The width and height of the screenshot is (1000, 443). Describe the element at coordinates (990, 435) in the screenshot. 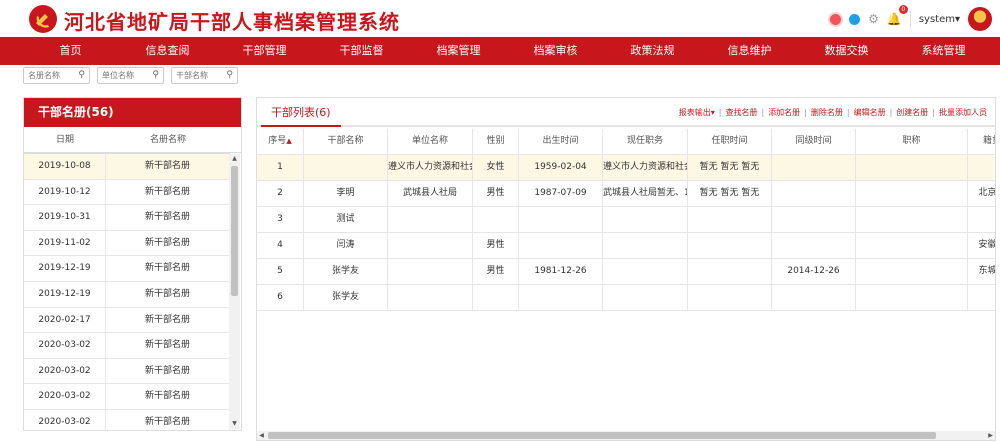

I see `scroll-right-icon: ▶` at that location.